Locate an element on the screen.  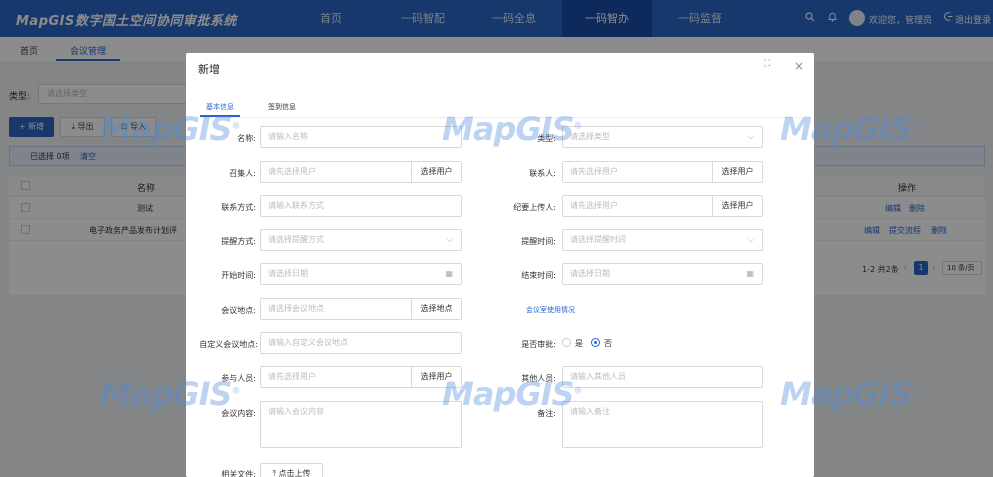
contact-label: 联系人: is located at coordinates (542, 173).